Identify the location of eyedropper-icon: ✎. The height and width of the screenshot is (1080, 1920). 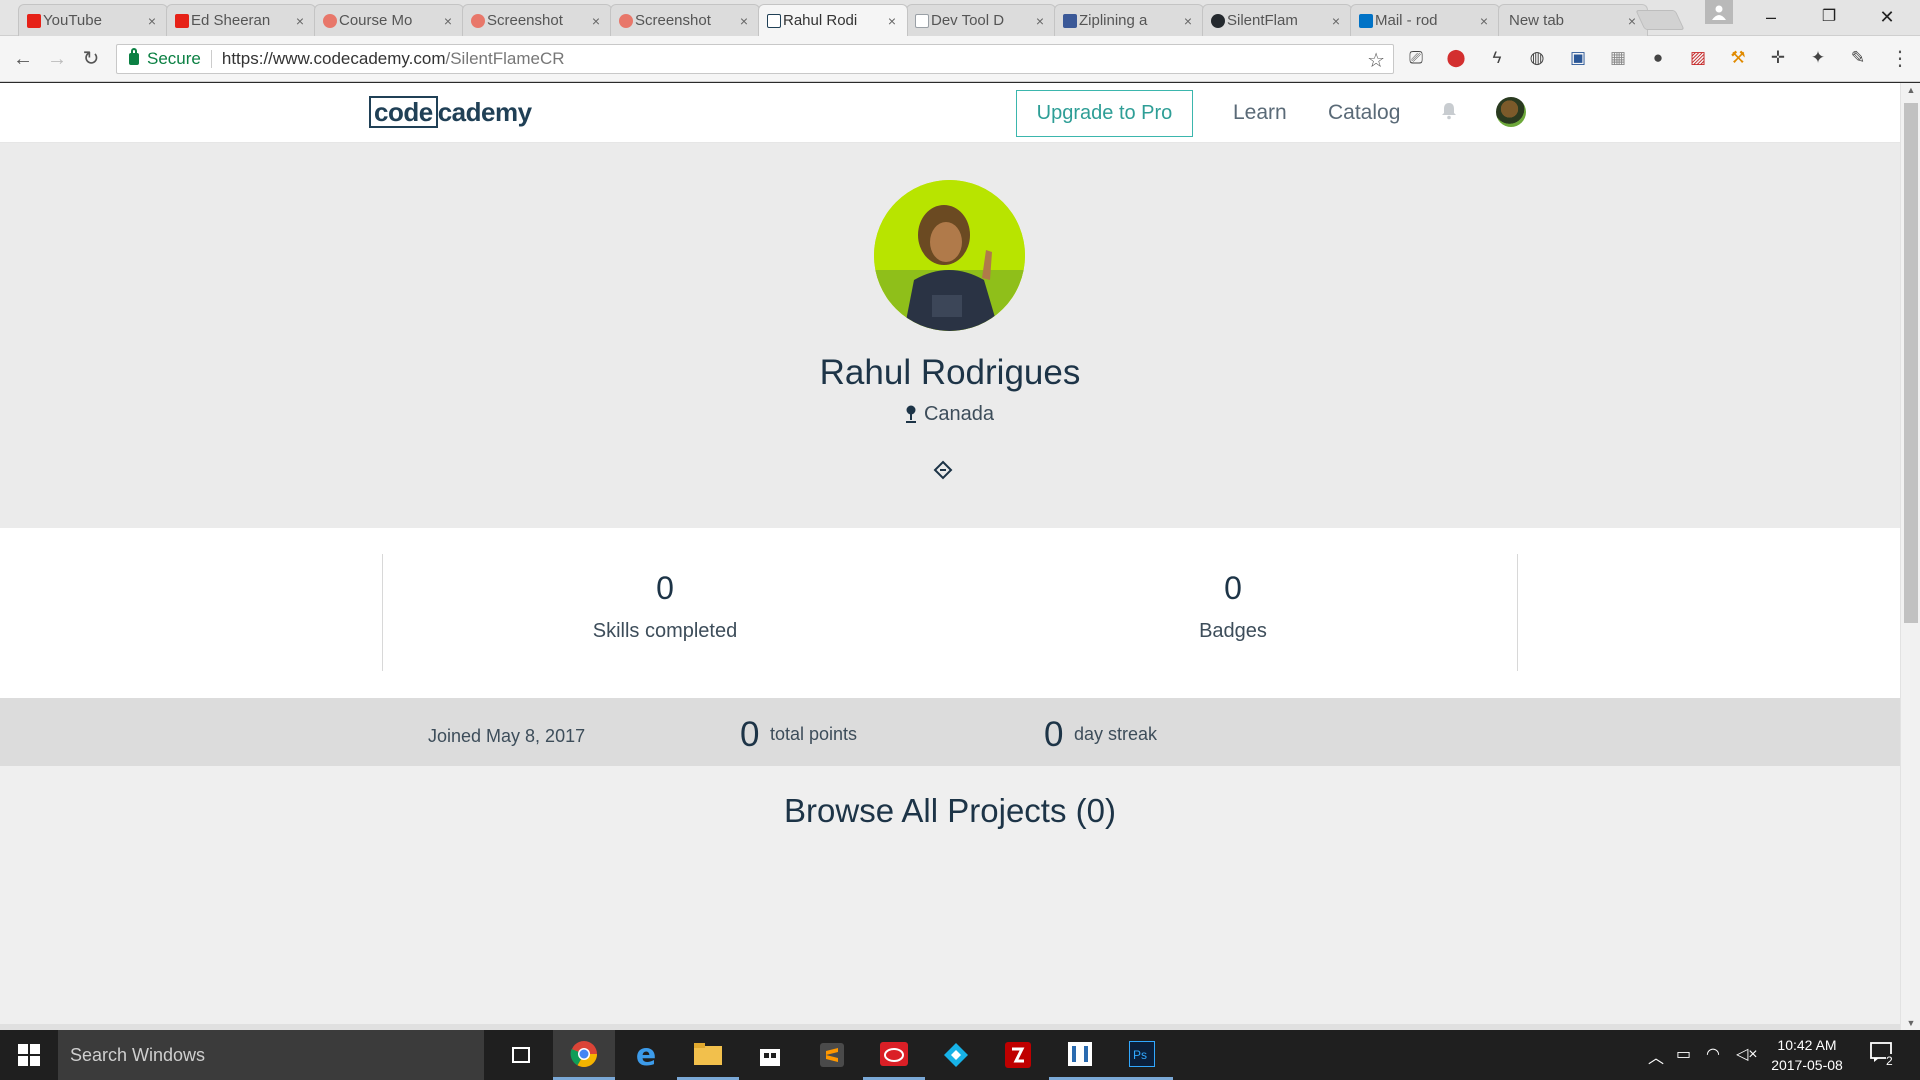
(1858, 58).